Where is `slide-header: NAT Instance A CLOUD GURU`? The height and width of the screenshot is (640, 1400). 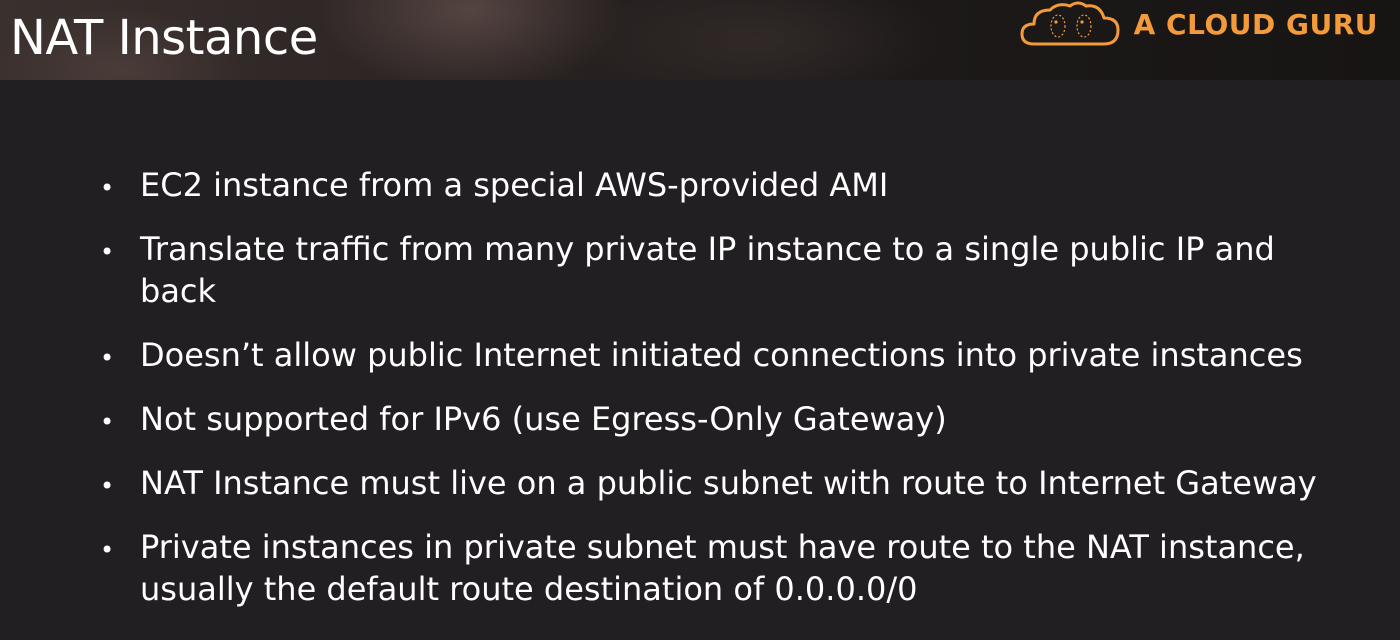 slide-header: NAT Instance A CLOUD GURU is located at coordinates (700, 40).